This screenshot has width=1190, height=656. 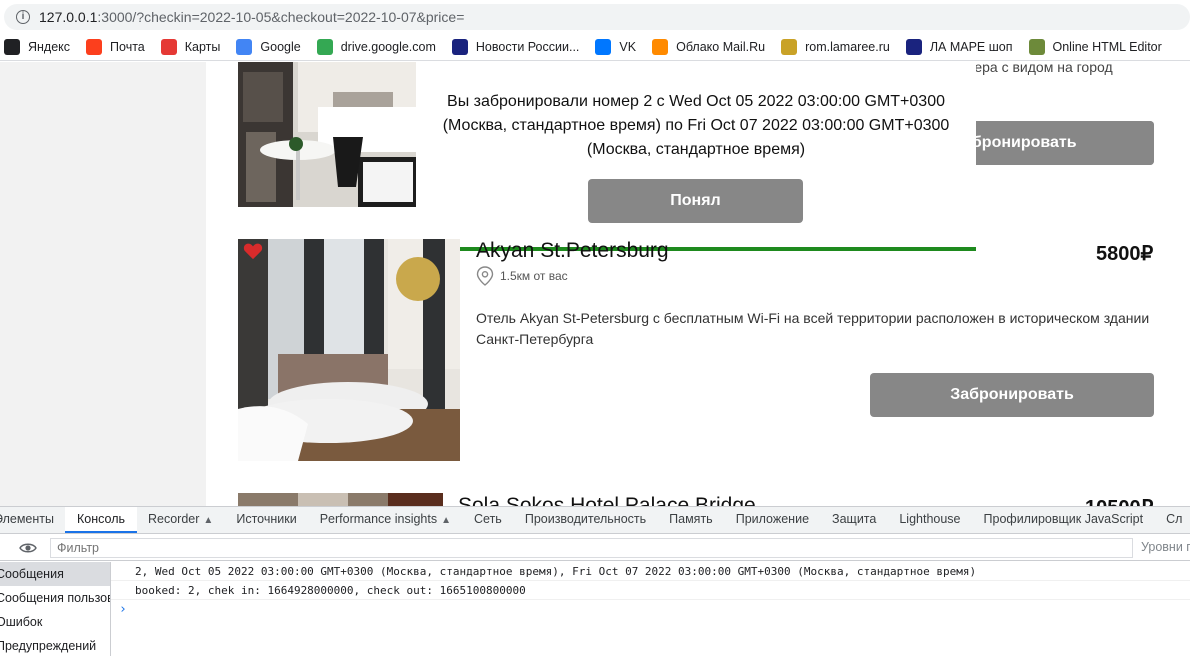 What do you see at coordinates (660, 47) in the screenshot?
I see `cloud-icon` at bounding box center [660, 47].